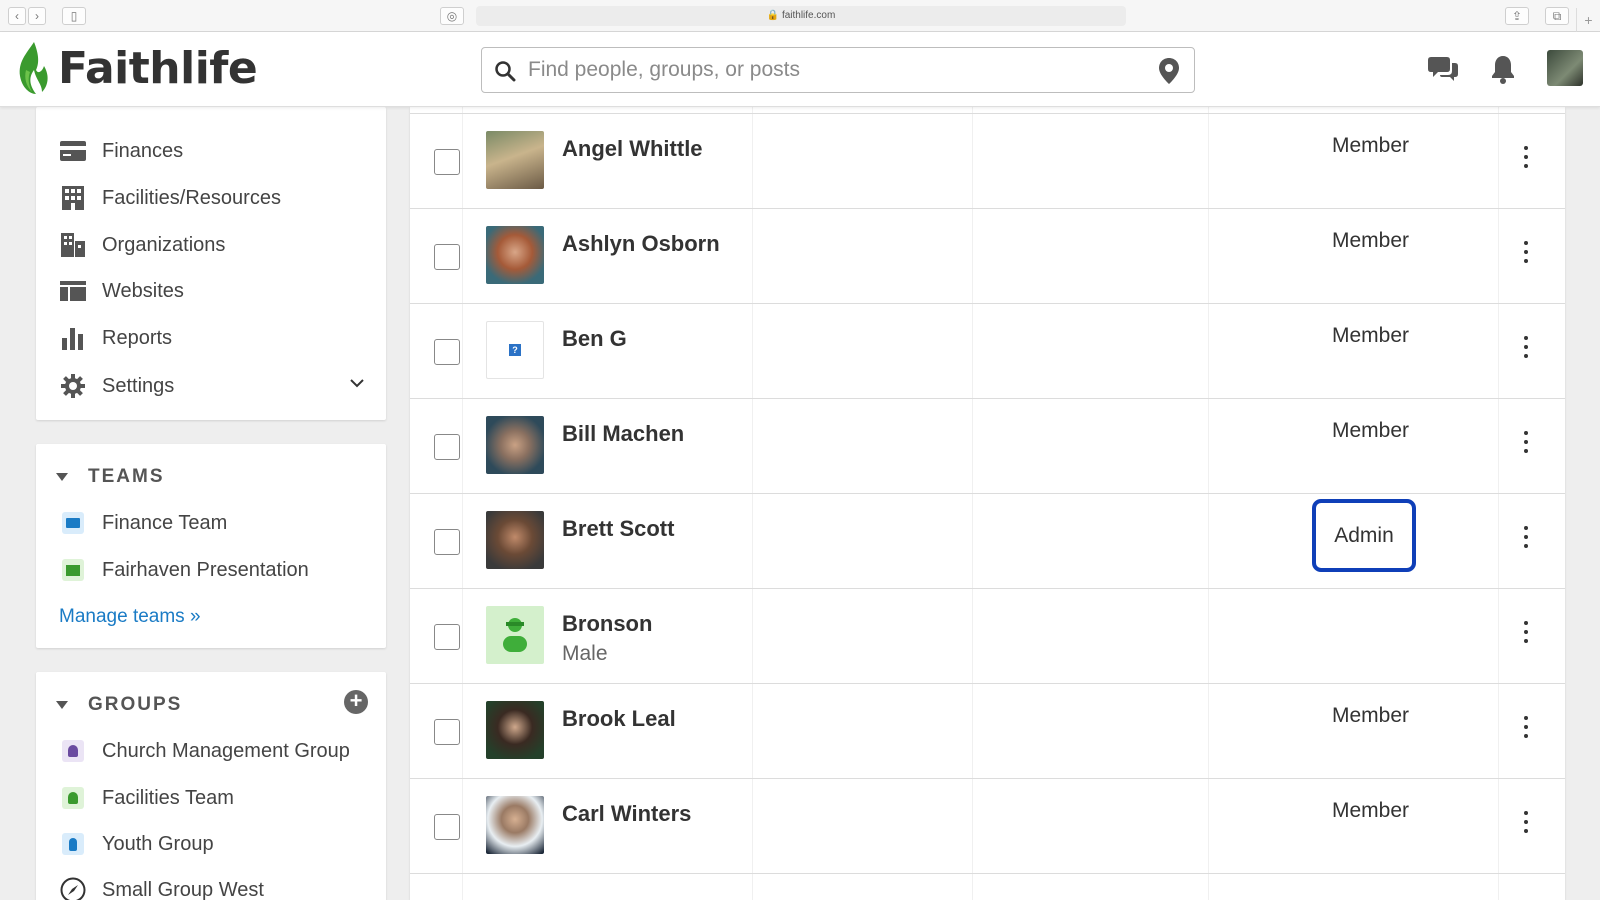  What do you see at coordinates (73, 798) in the screenshot?
I see `facilities-team-icon` at bounding box center [73, 798].